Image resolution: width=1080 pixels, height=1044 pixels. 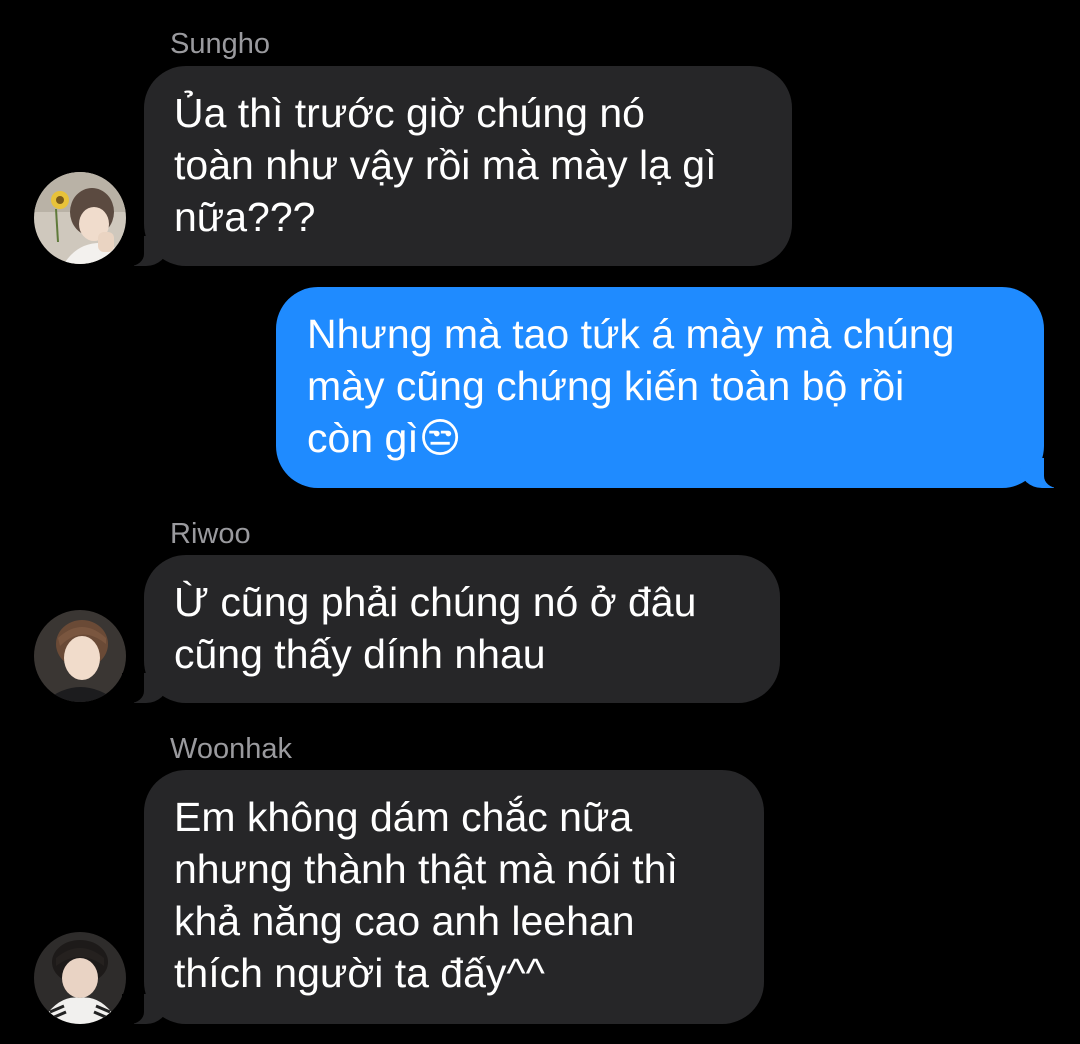 I want to click on avatar-riwoo, so click(x=80, y=656).